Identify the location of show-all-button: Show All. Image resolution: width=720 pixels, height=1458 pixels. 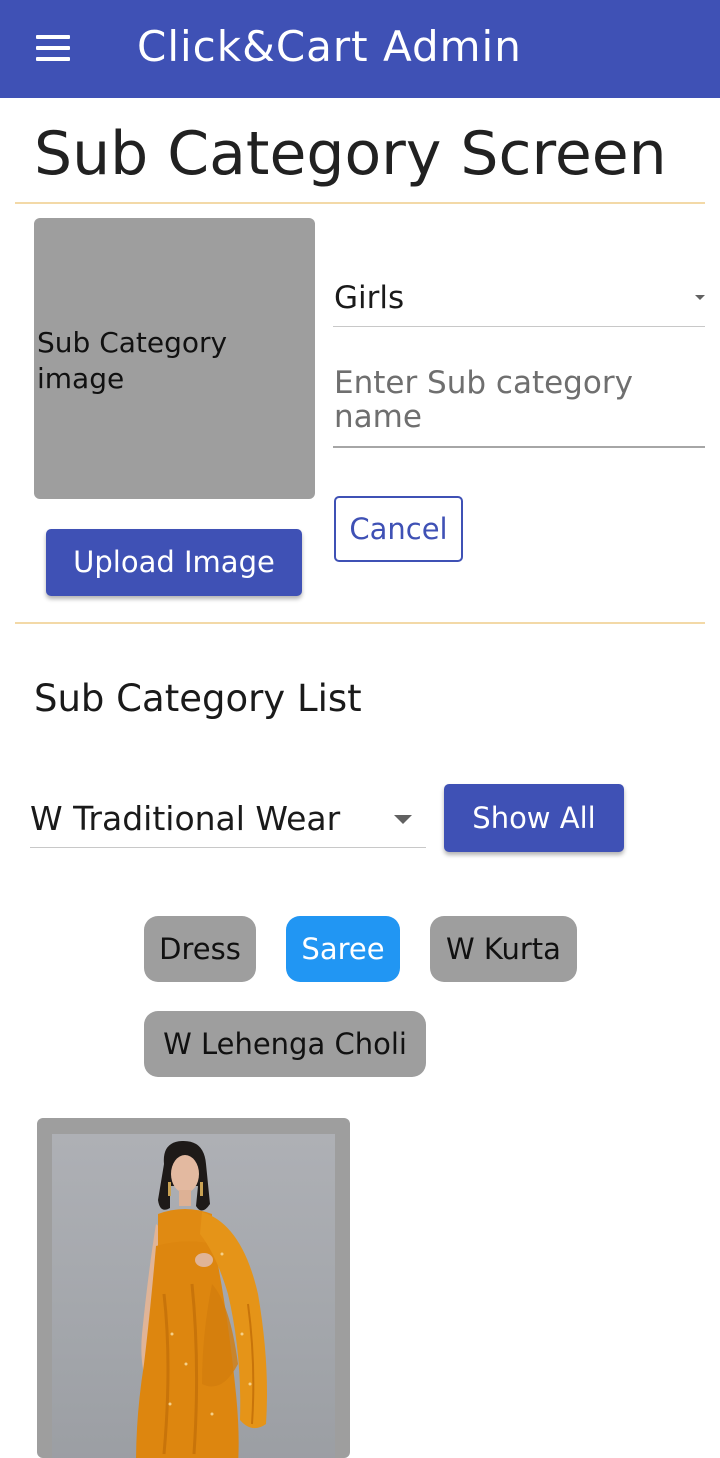
(534, 818).